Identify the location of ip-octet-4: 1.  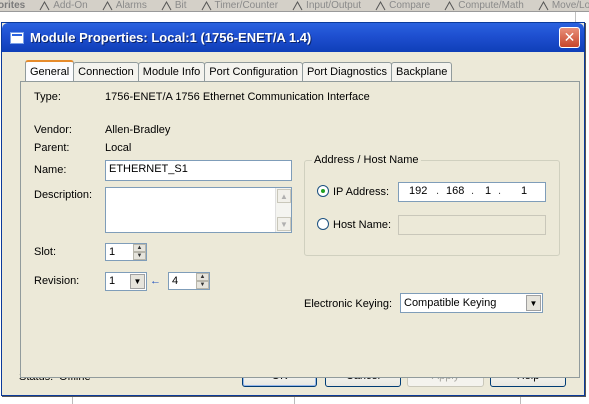
(524, 191).